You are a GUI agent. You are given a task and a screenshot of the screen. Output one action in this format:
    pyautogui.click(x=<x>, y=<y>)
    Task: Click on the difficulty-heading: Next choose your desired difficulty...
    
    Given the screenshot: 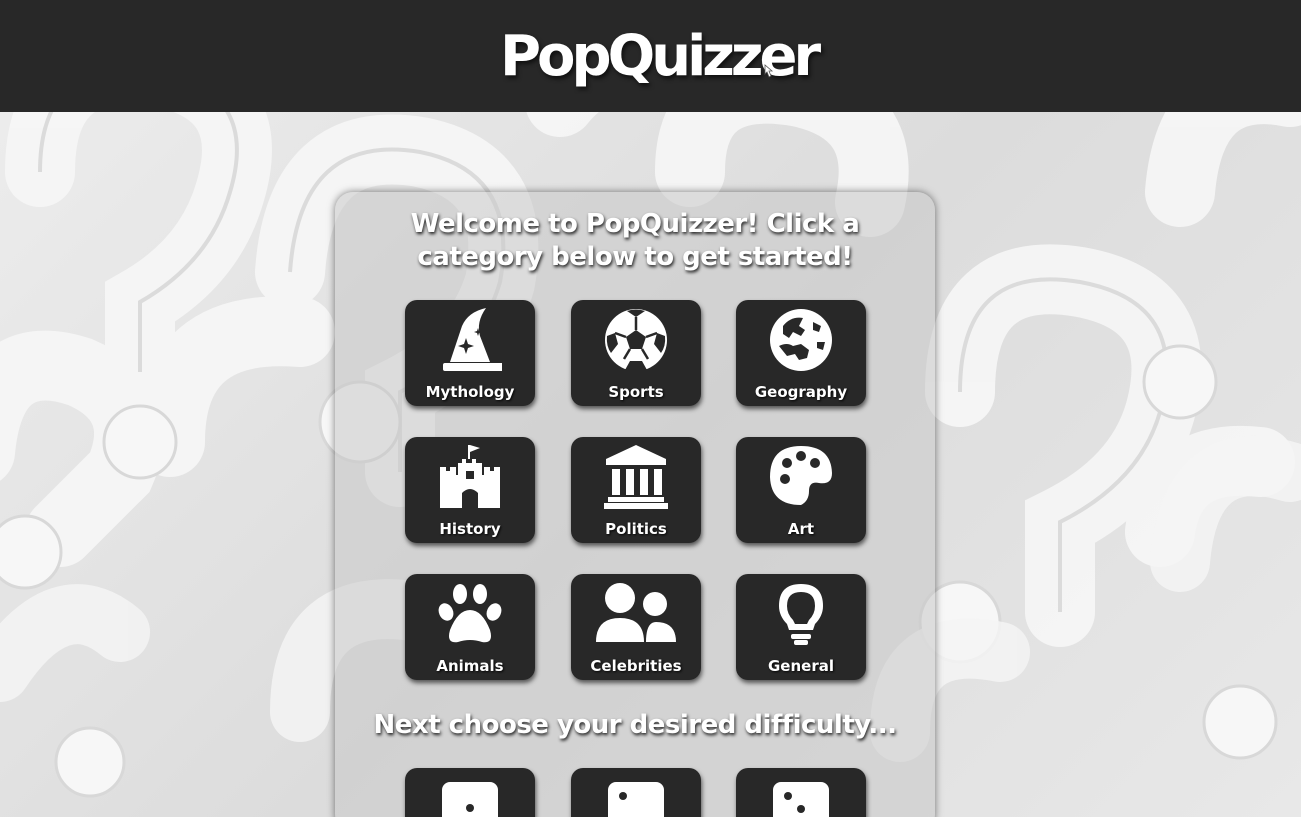 What is the action you would take?
    pyautogui.click(x=635, y=725)
    